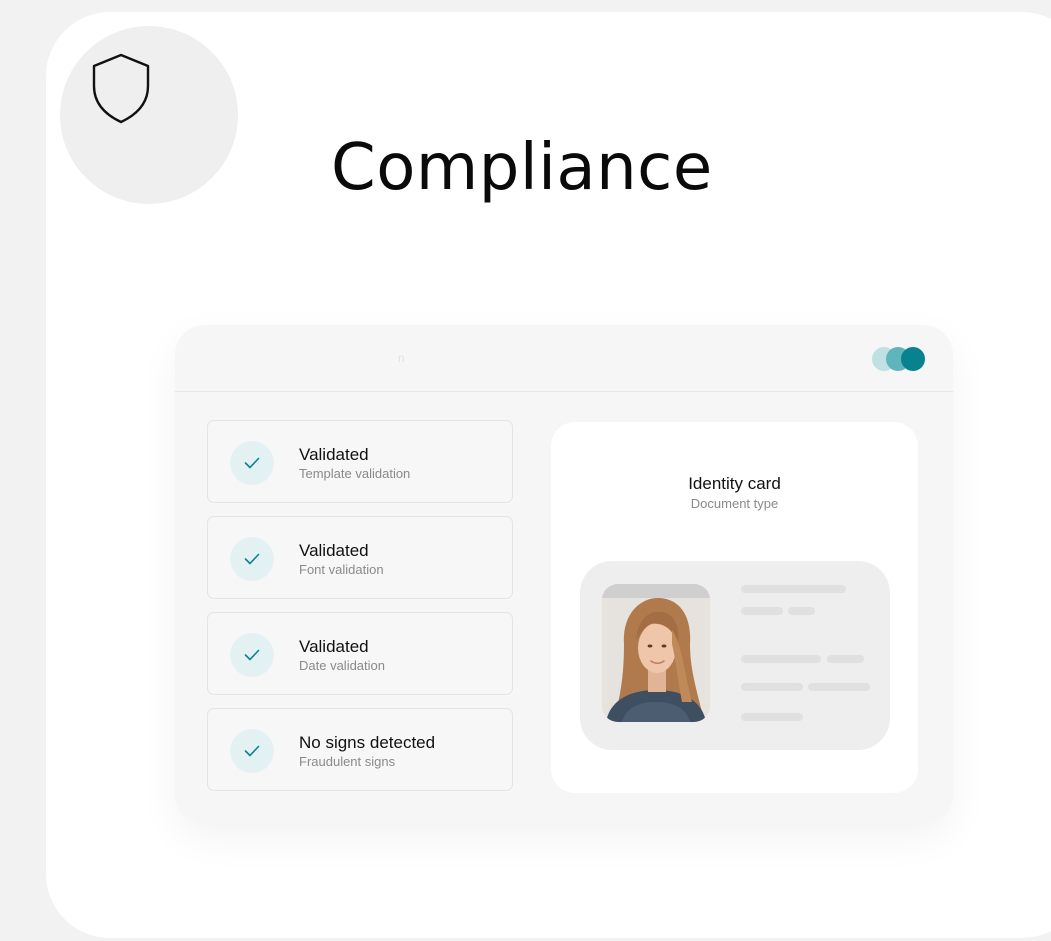 The image size is (1051, 941). Describe the element at coordinates (734, 503) in the screenshot. I see `document-type-label: Document type` at that location.